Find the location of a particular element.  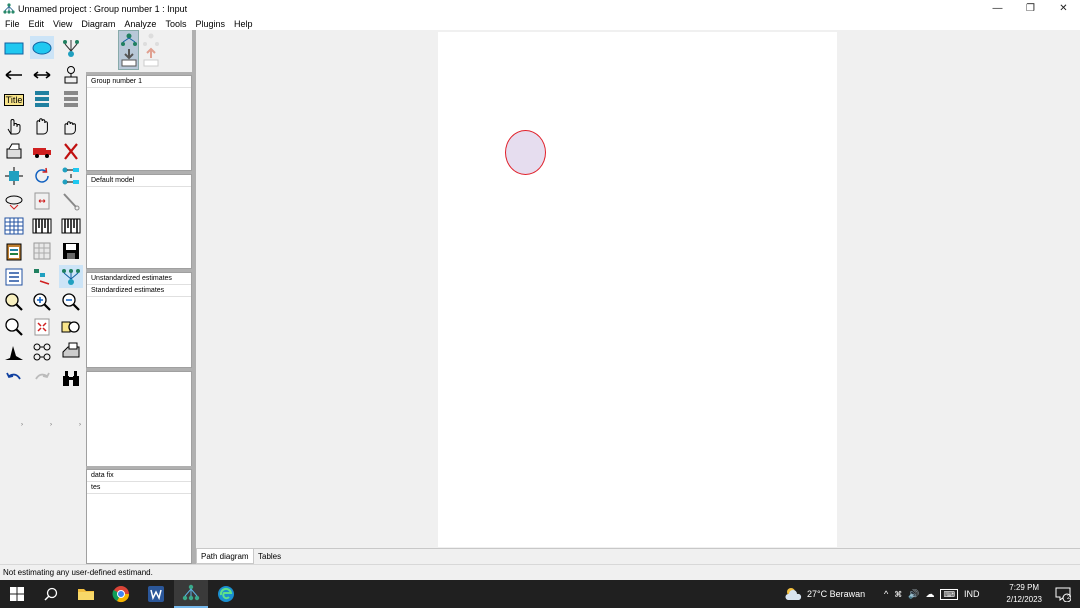

list-variables-tool is located at coordinates (42, 99).